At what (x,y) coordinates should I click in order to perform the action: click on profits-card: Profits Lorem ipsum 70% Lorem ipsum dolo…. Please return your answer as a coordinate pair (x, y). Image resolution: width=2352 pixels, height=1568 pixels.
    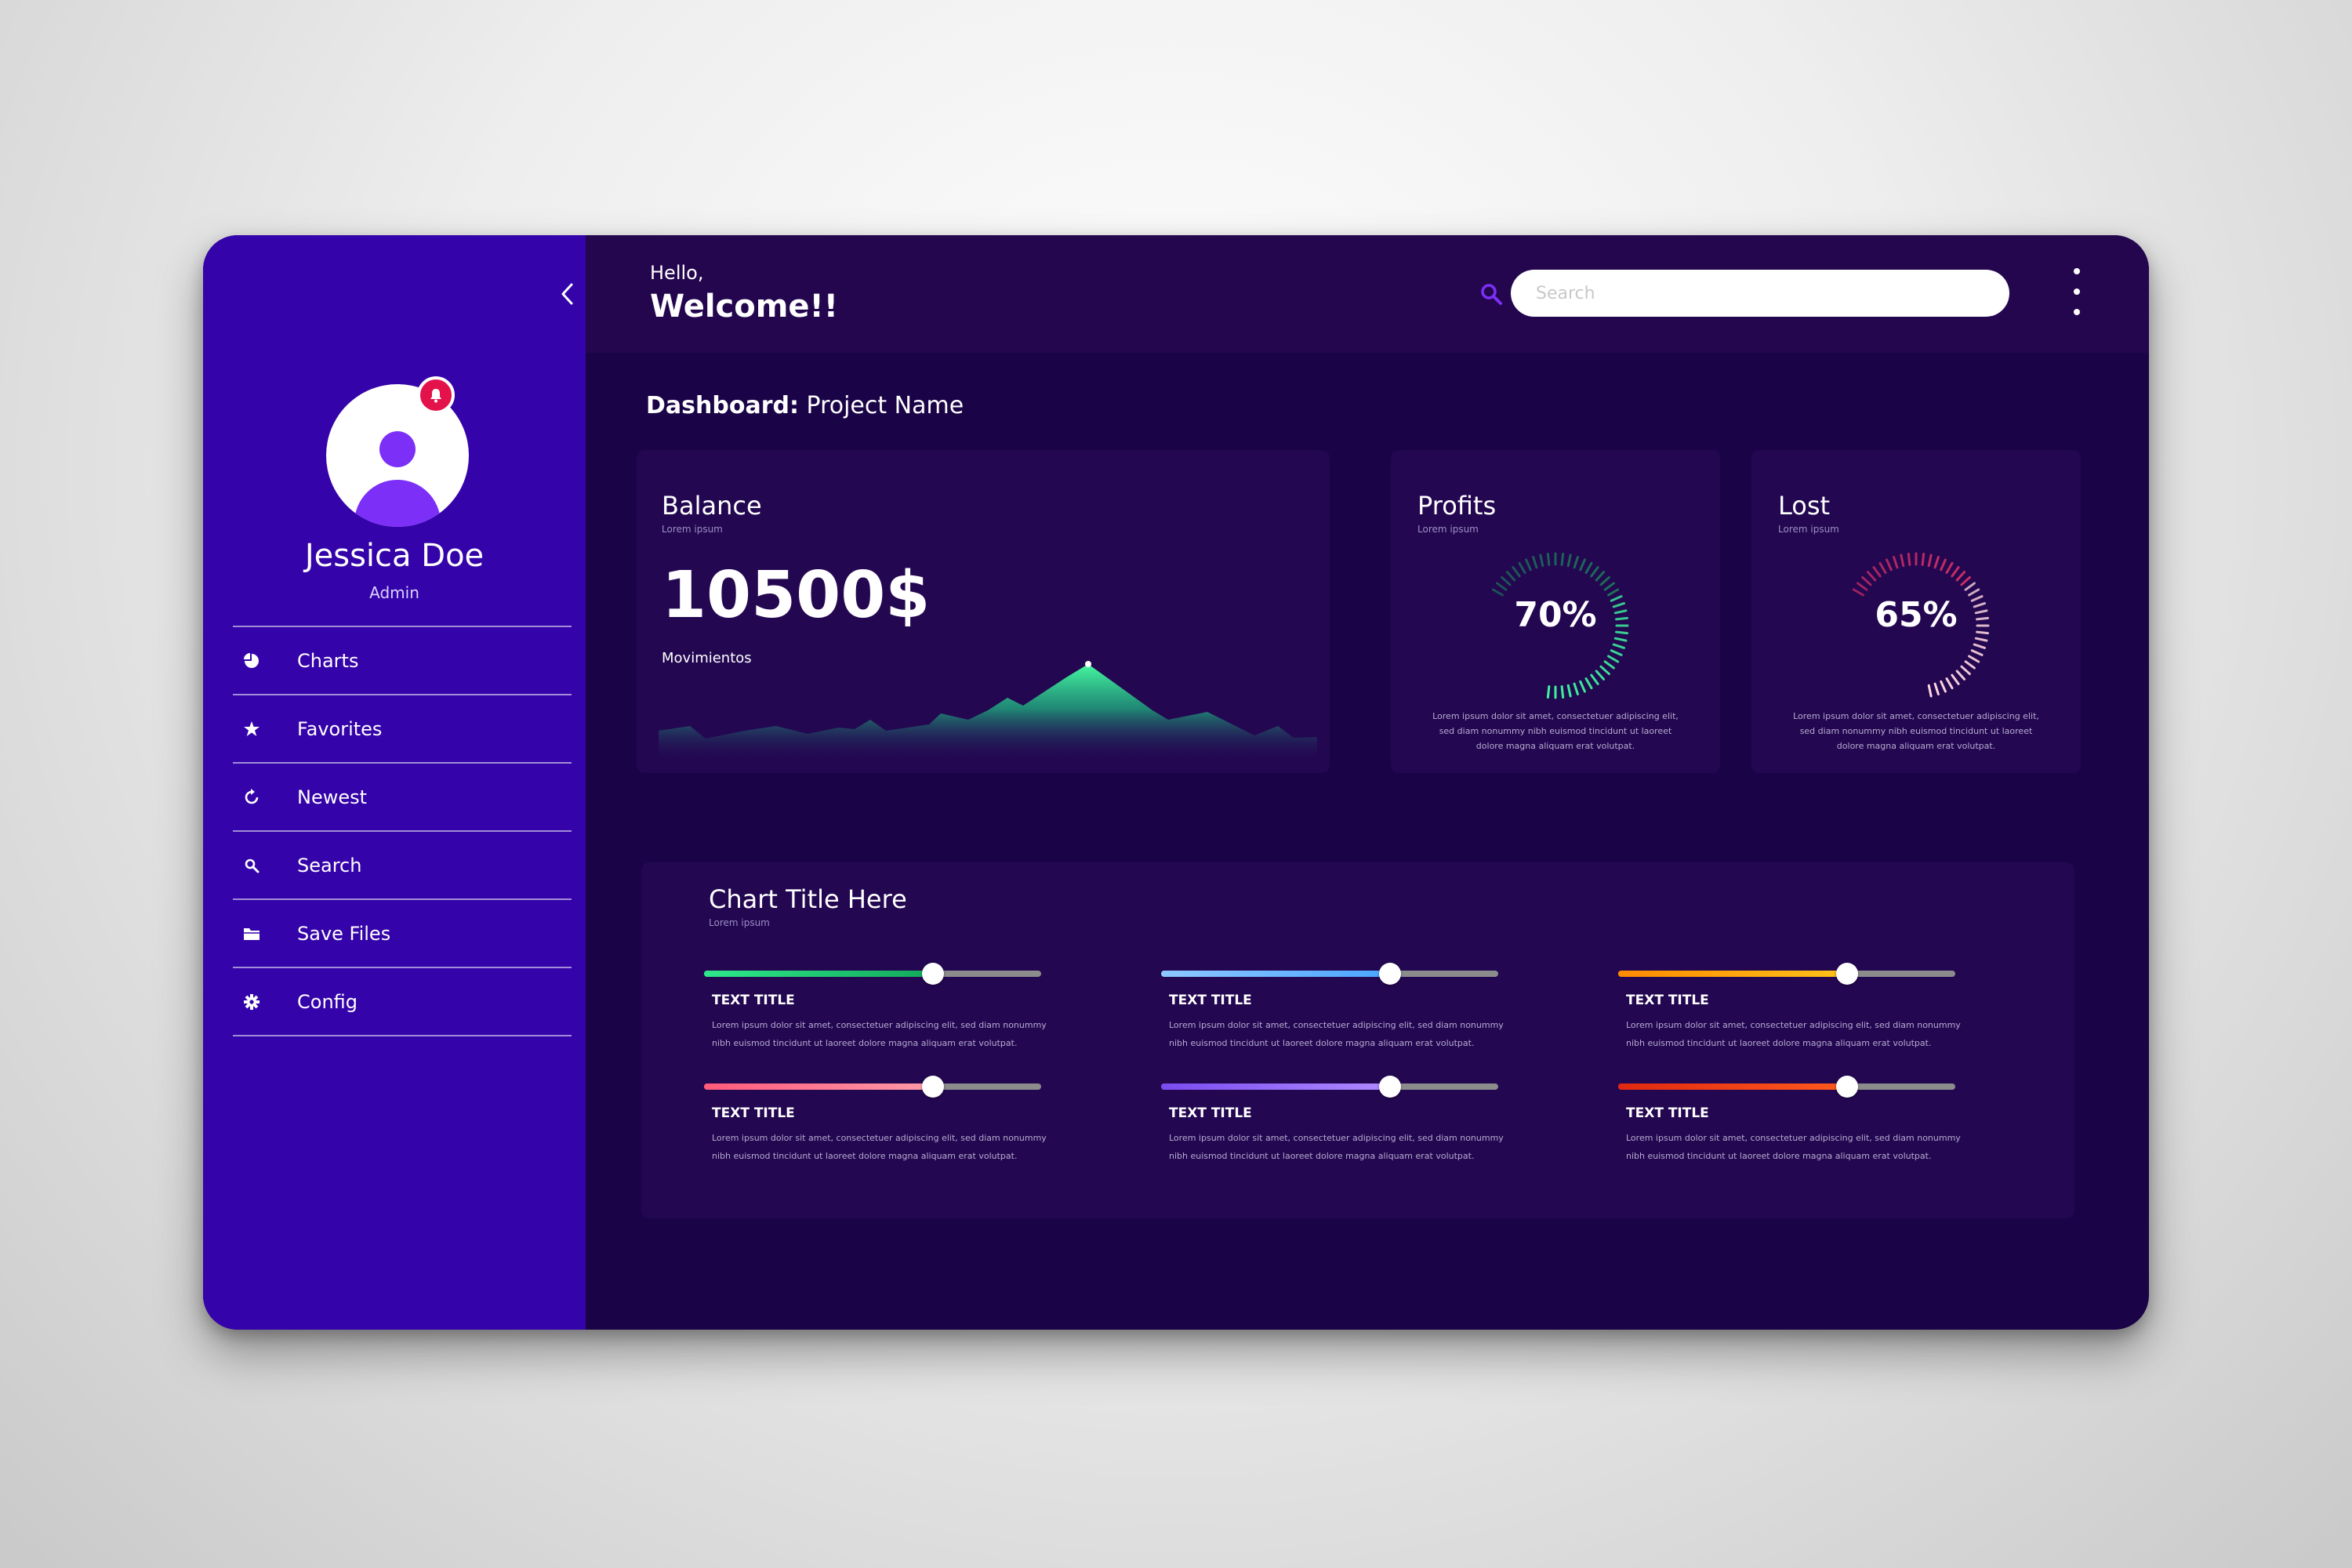
    Looking at the image, I should click on (1555, 611).